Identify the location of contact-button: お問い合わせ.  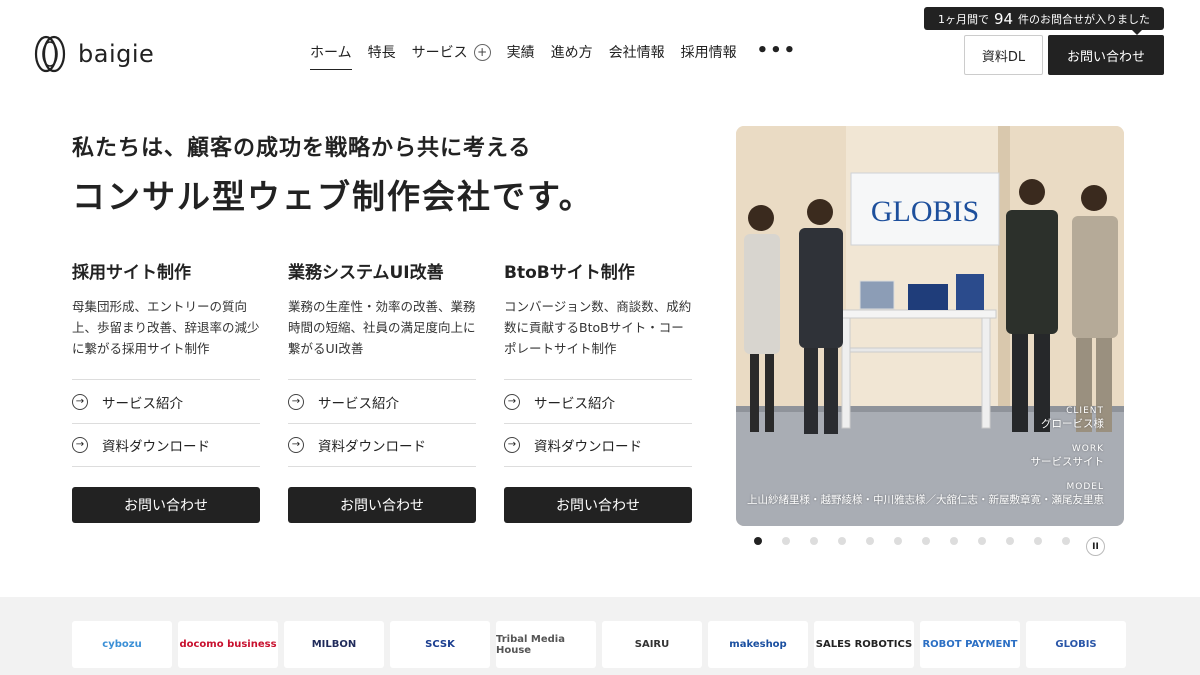
(1106, 55).